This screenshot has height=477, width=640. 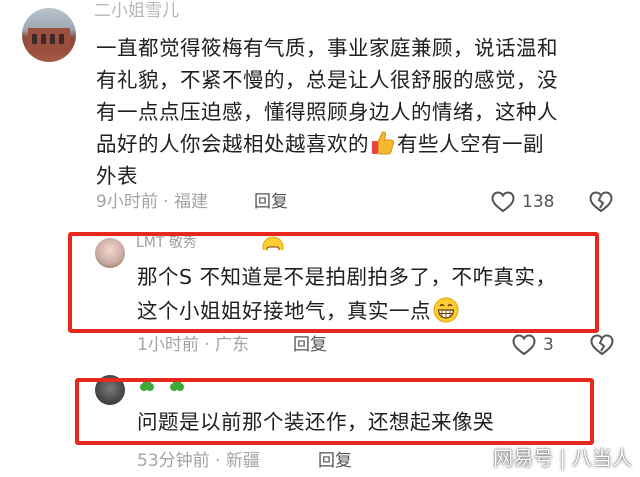 I want to click on reply-text-line: 那个S 不知道是不是拍剧拍多了，不咋真实，, so click(x=347, y=277).